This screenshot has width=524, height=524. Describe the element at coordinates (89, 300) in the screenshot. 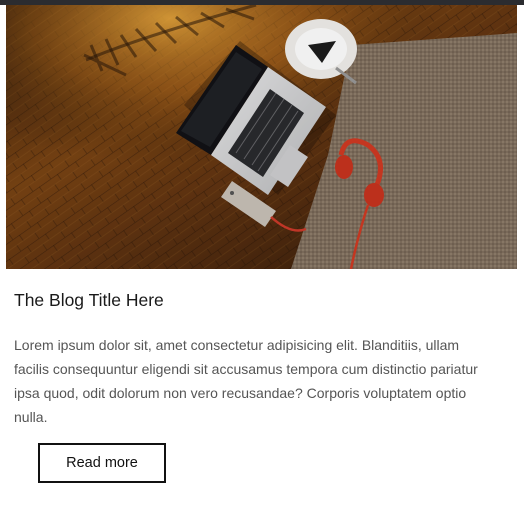

I see `post-title: The Blog Title Here` at that location.